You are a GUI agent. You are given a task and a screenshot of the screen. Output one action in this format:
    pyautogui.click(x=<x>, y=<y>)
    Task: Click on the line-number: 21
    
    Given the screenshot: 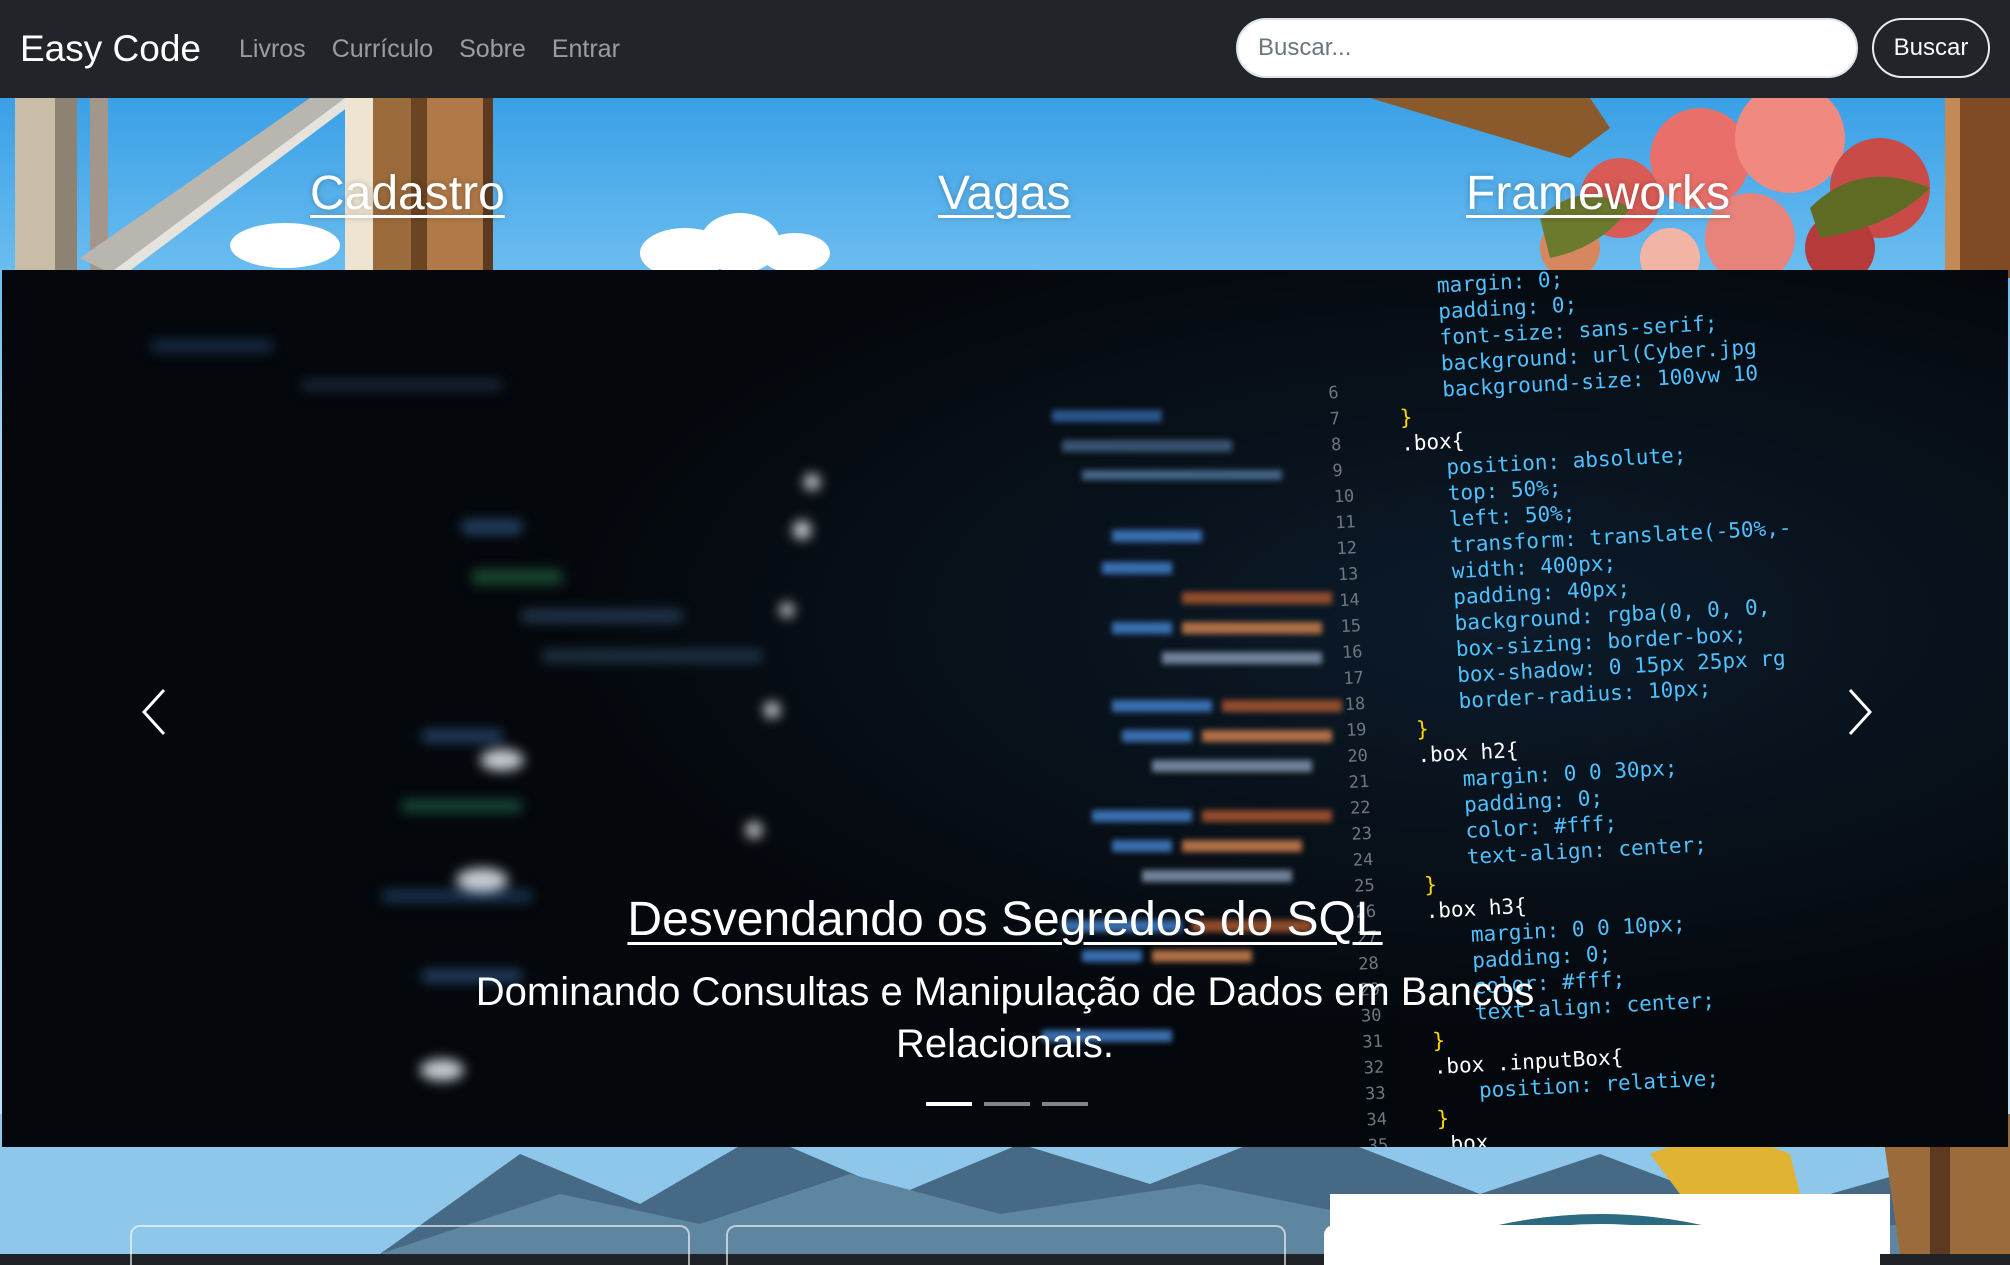 What is the action you would take?
    pyautogui.click(x=1359, y=782)
    